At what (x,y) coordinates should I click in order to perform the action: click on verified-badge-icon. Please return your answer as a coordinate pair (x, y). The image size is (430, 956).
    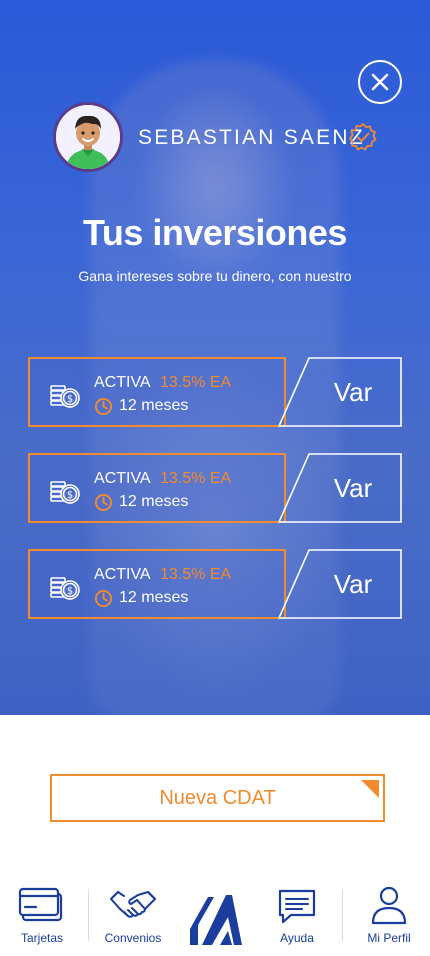
    Looking at the image, I should click on (363, 137).